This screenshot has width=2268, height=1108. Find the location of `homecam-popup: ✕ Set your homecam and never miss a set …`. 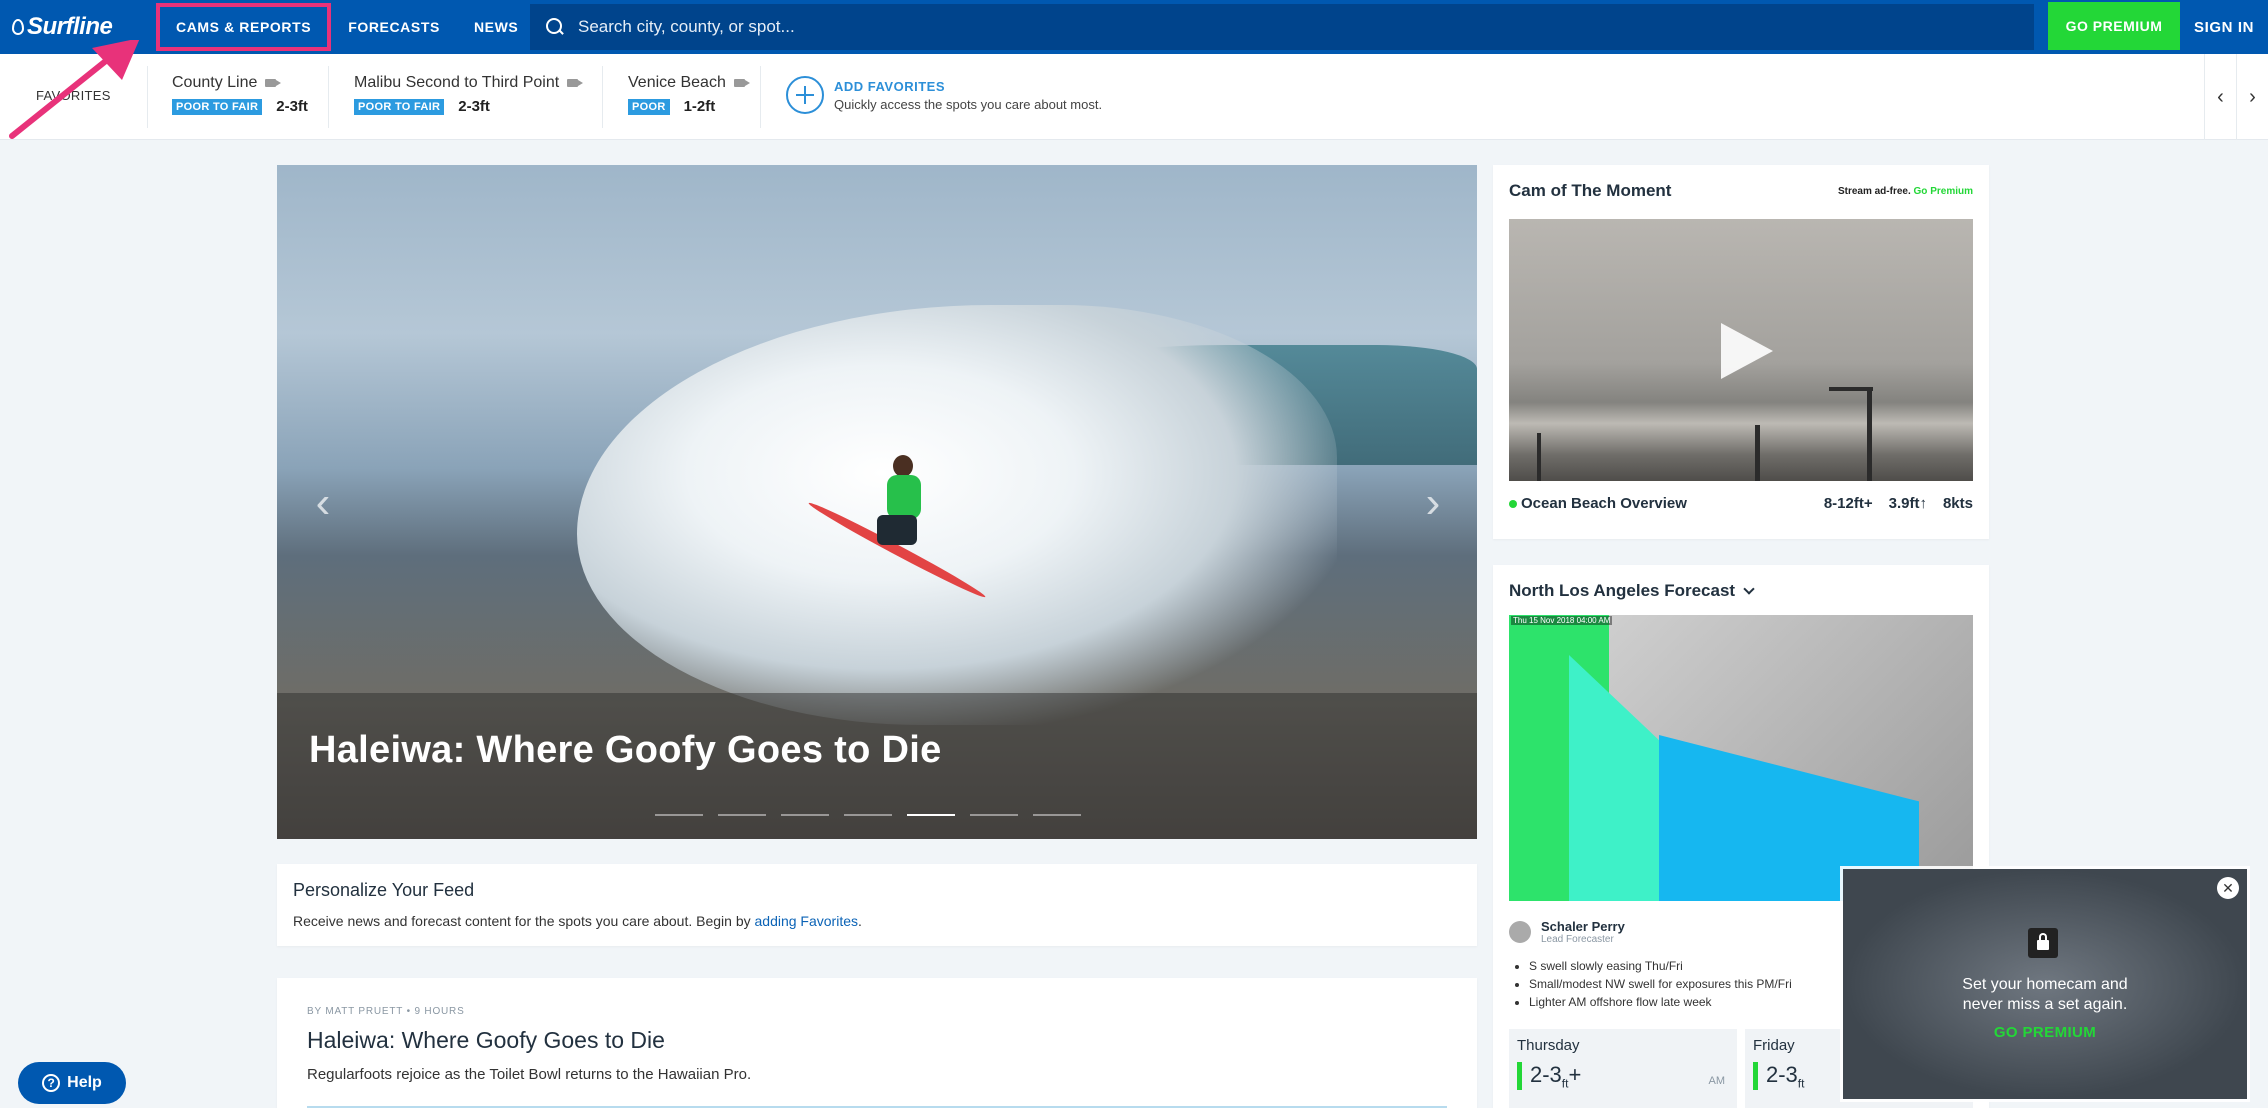

homecam-popup: ✕ Set your homecam and never miss a set … is located at coordinates (2045, 984).